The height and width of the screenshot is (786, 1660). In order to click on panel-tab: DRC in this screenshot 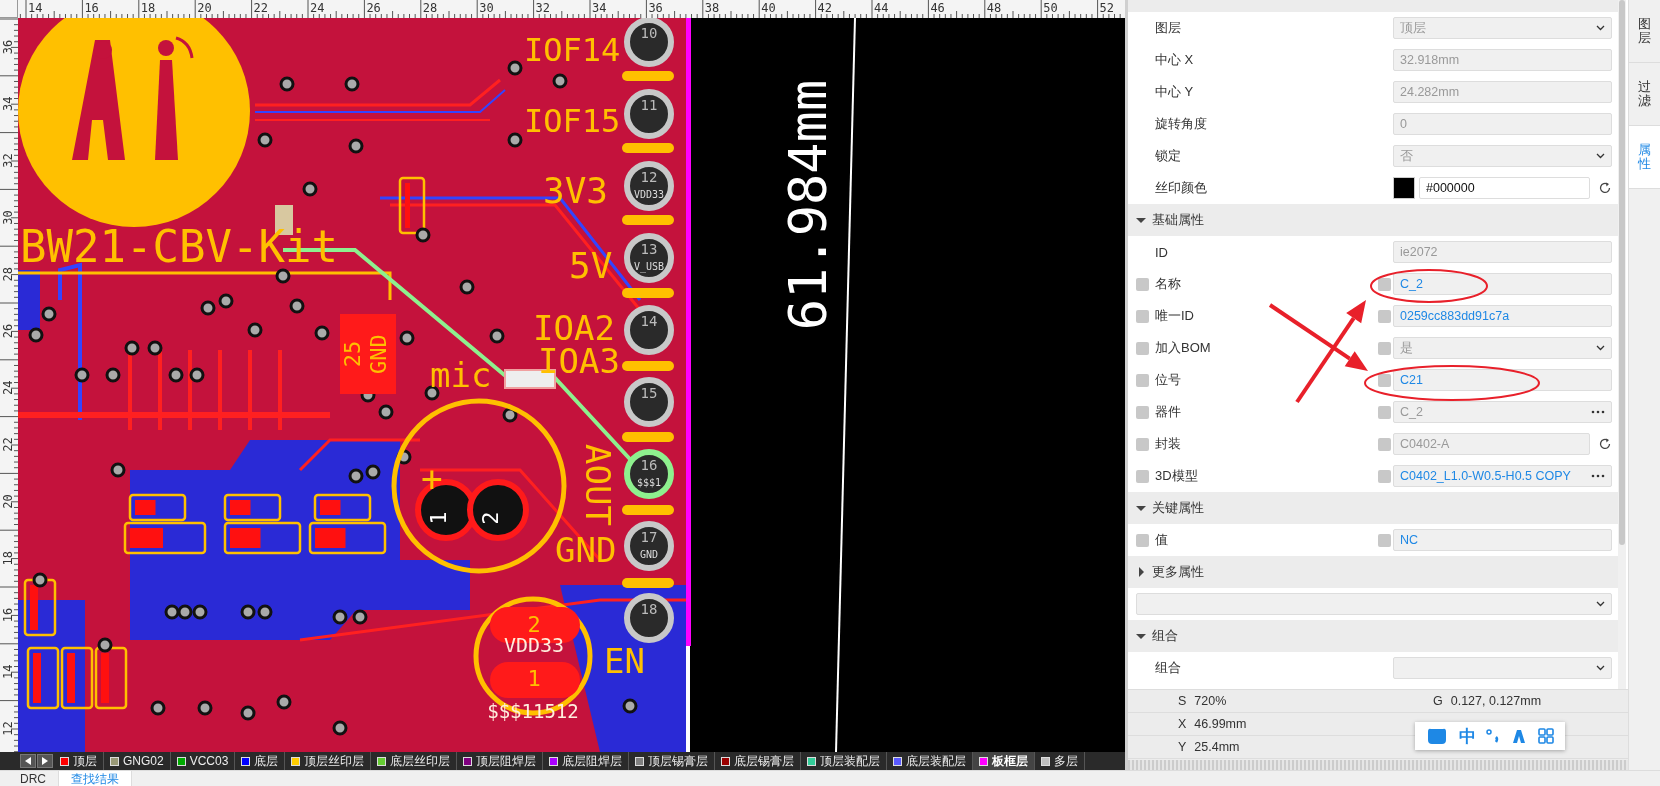, I will do `click(33, 778)`.